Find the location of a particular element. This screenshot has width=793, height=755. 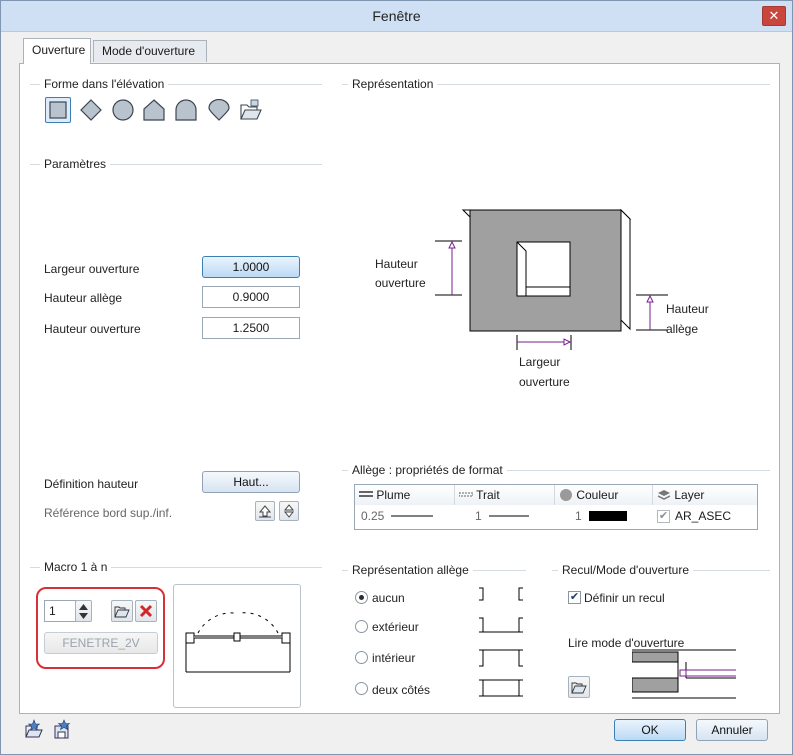

close-button: ✕ is located at coordinates (774, 16).